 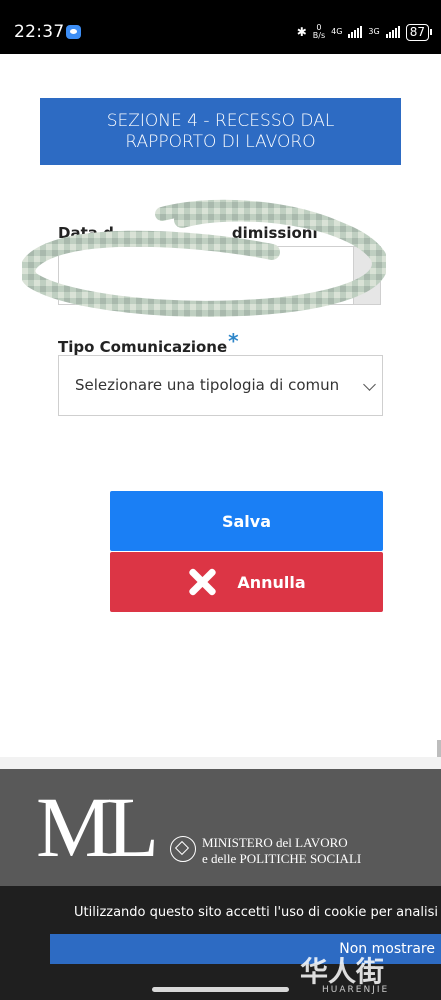 What do you see at coordinates (366, 275) in the screenshot?
I see `date-picker-button` at bounding box center [366, 275].